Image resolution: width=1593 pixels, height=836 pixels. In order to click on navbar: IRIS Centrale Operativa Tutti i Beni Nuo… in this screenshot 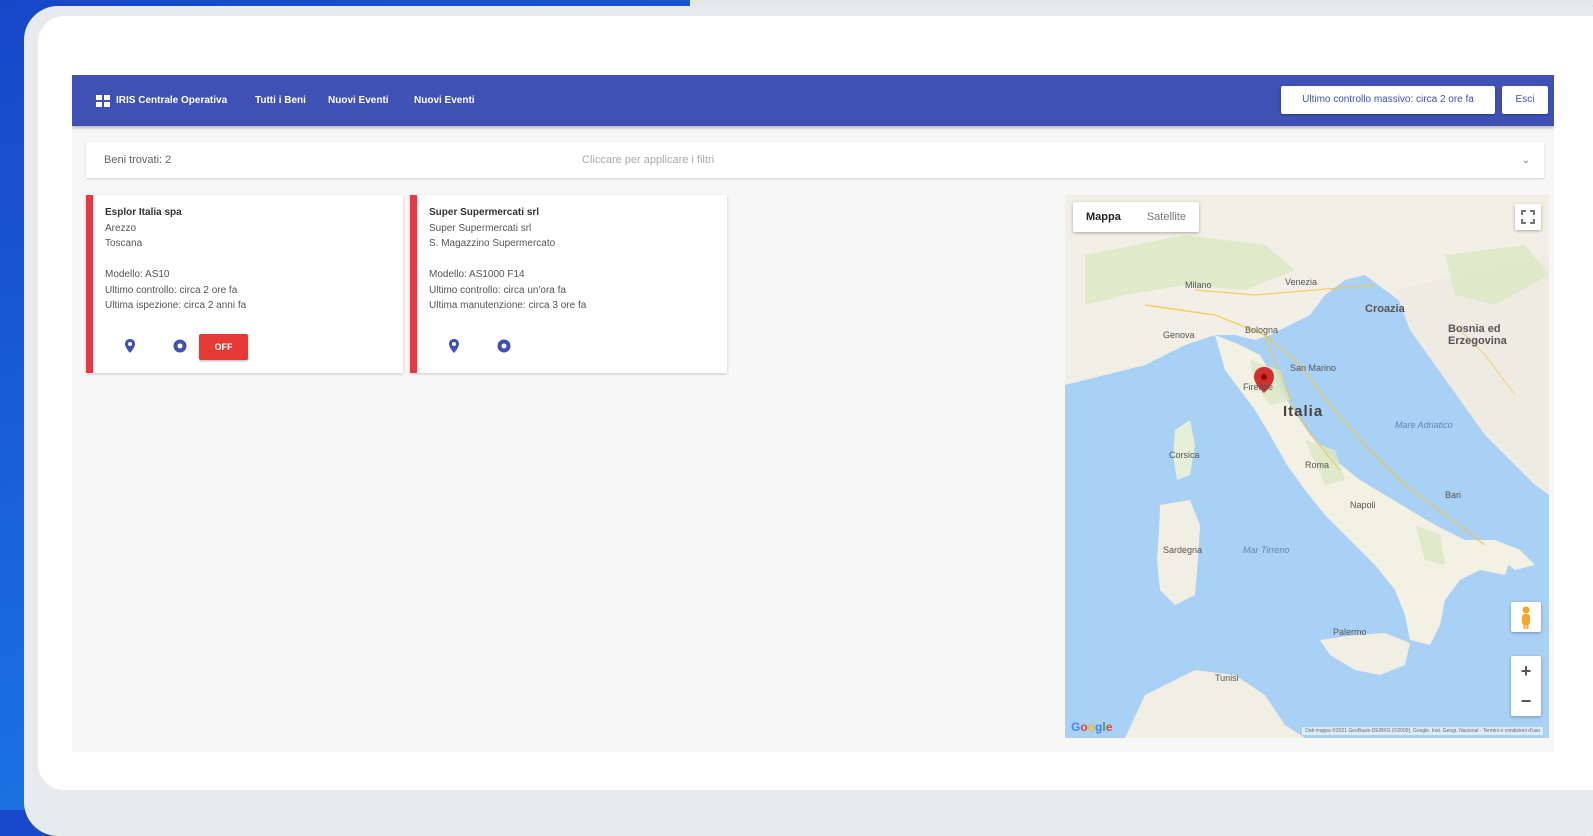, I will do `click(813, 100)`.